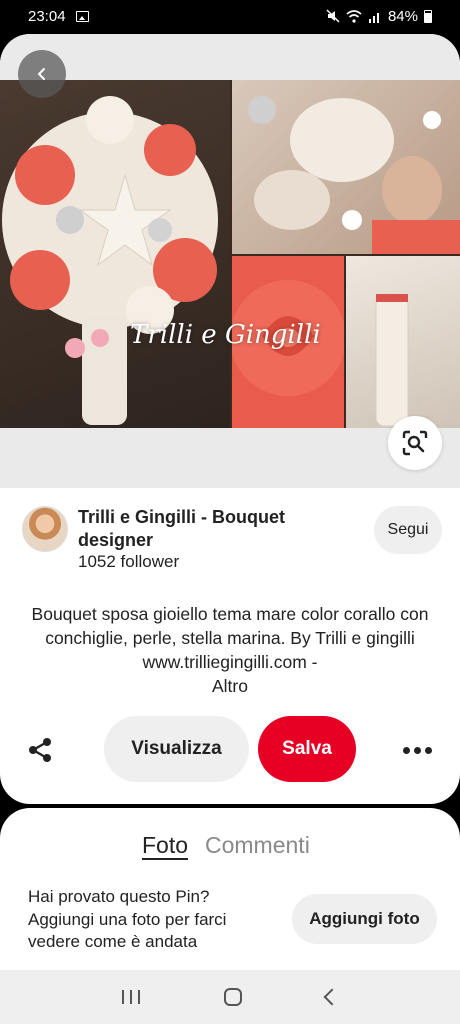  I want to click on status-time: 23:04, so click(47, 16).